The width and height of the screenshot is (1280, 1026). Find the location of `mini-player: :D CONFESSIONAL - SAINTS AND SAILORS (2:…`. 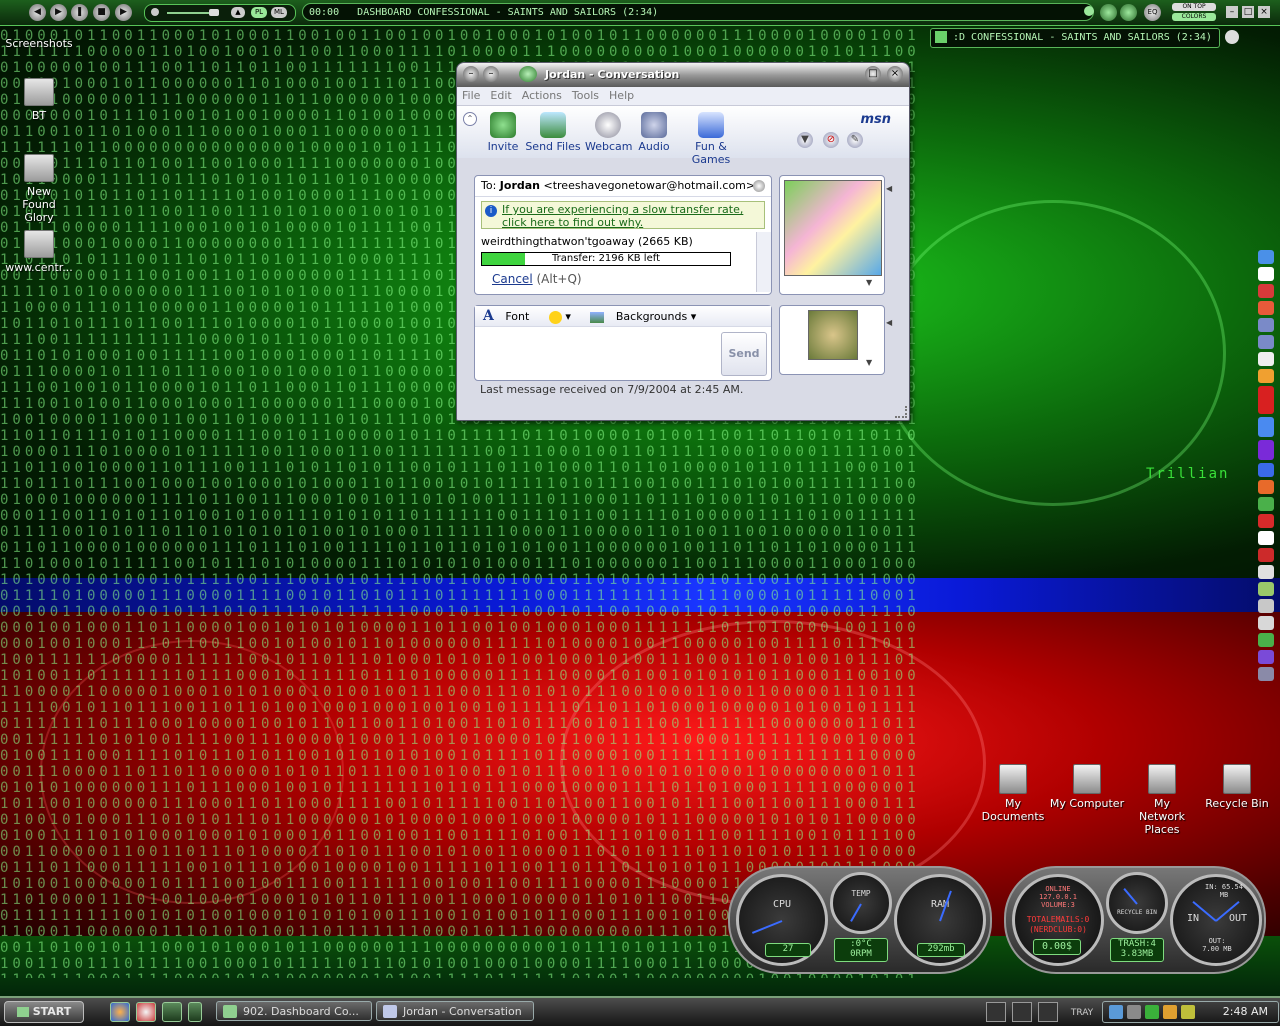

mini-player: :D CONFESSIONAL - SAINTS AND SAILORS (2:… is located at coordinates (1084, 38).